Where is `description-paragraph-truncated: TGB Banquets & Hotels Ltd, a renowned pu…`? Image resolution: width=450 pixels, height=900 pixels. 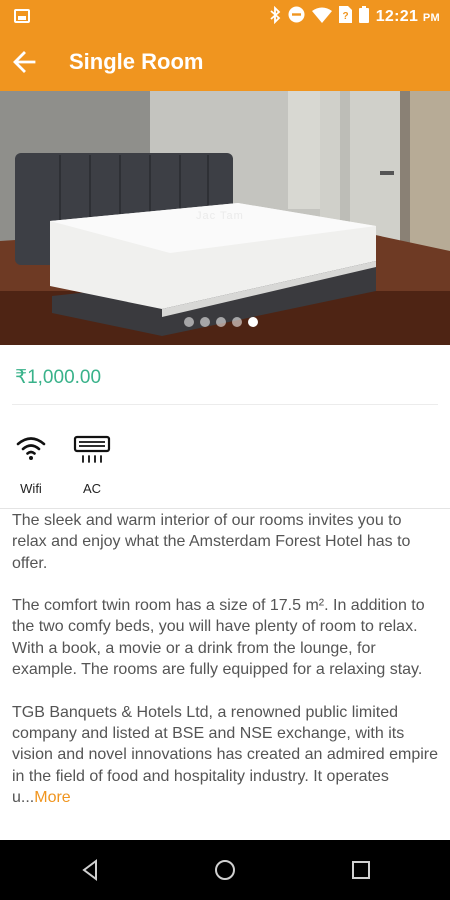
description-paragraph-truncated: TGB Banquets & Hotels Ltd, a renowned pu… is located at coordinates (226, 755).